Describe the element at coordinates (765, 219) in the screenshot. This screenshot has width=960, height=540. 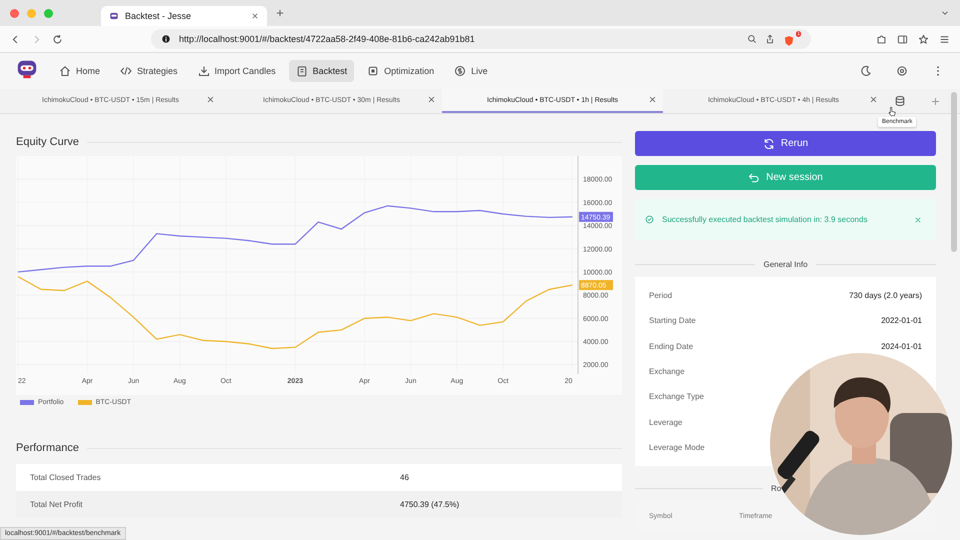
I see `alert-message: Successfully executed backtest simulation in: 3.9 seconds` at that location.